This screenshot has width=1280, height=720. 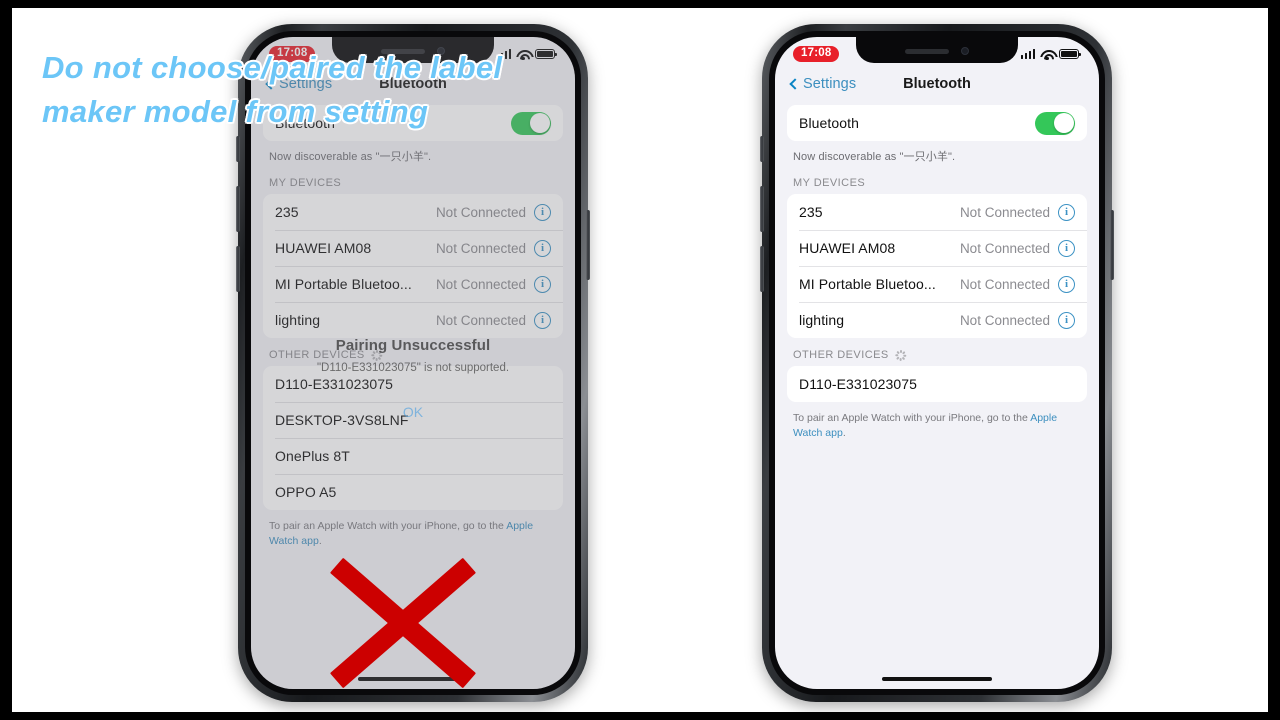 What do you see at coordinates (937, 212) in the screenshot?
I see `table-row: 235 Not Connected i` at bounding box center [937, 212].